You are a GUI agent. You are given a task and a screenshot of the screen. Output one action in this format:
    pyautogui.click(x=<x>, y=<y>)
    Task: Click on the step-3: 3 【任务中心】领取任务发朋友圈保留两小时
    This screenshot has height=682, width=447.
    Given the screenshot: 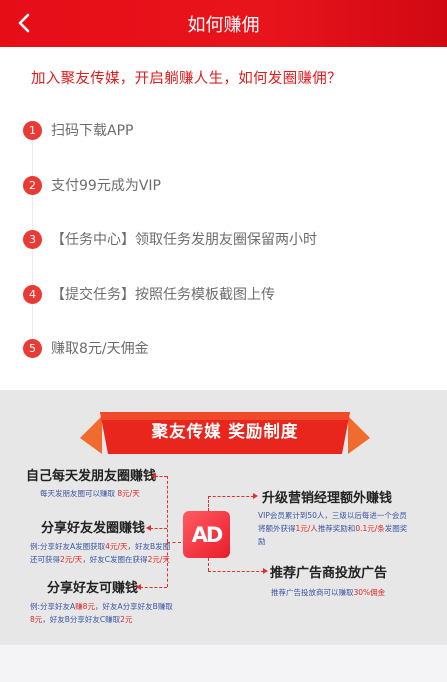 What is the action you would take?
    pyautogui.click(x=170, y=239)
    